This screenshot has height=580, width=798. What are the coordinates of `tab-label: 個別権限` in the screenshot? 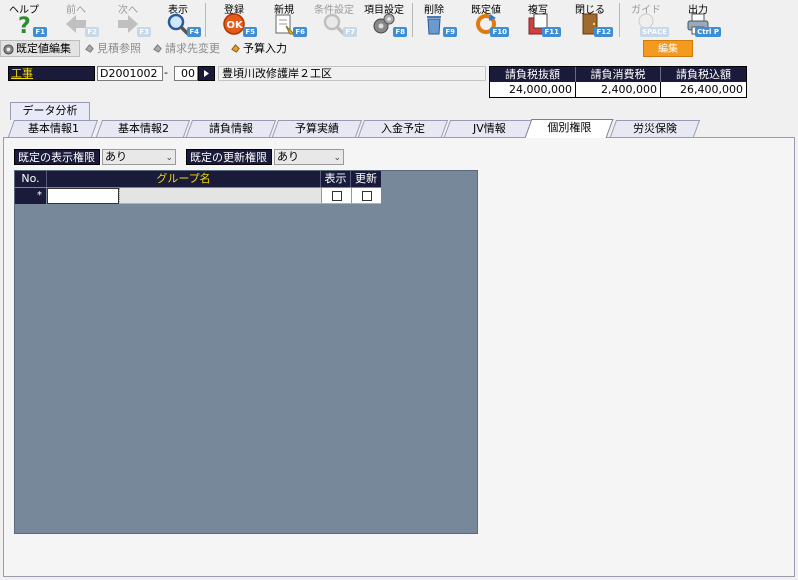 It's located at (569, 127).